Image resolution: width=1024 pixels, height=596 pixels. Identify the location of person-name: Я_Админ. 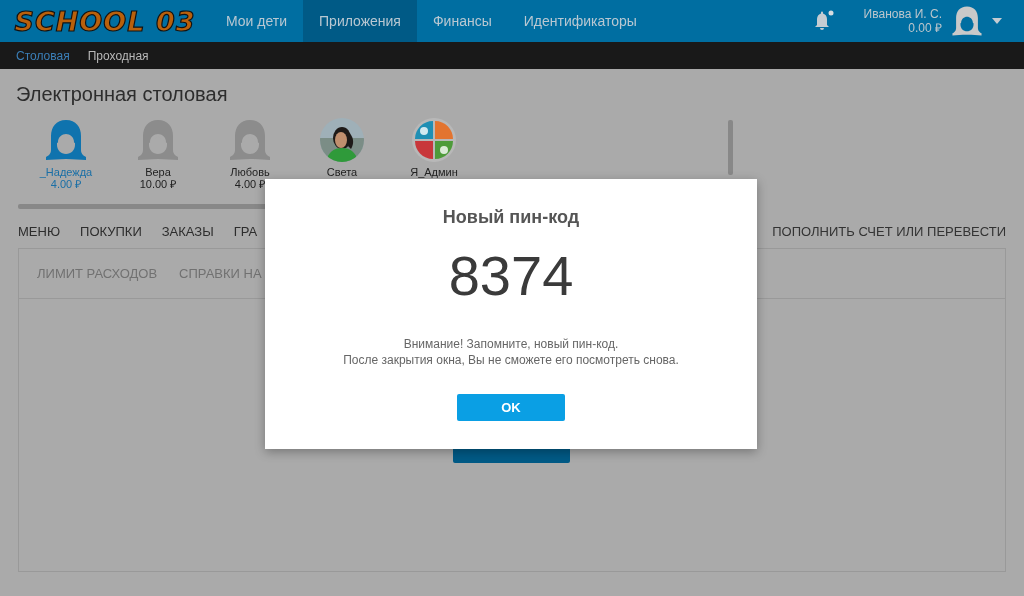
(434, 172).